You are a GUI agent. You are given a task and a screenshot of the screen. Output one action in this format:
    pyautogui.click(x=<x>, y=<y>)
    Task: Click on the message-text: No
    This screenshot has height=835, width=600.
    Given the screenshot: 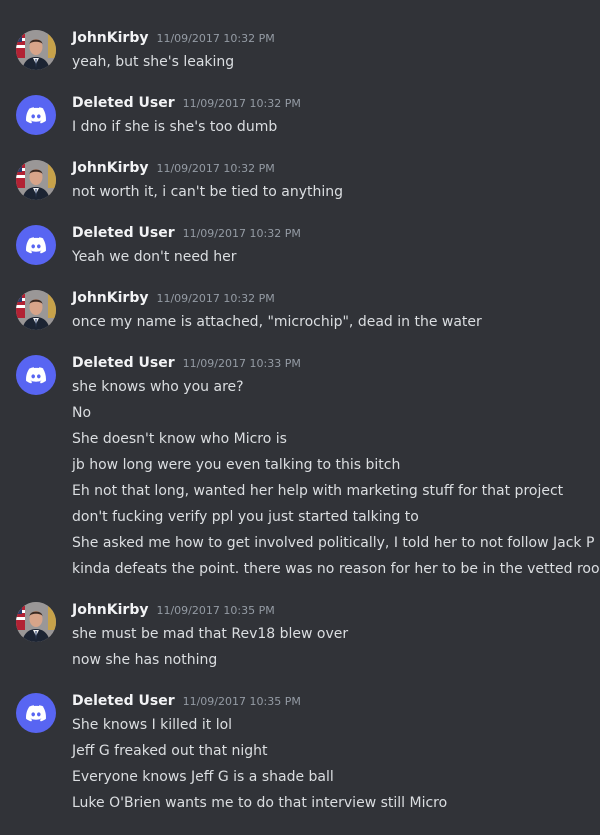 What is the action you would take?
    pyautogui.click(x=82, y=413)
    